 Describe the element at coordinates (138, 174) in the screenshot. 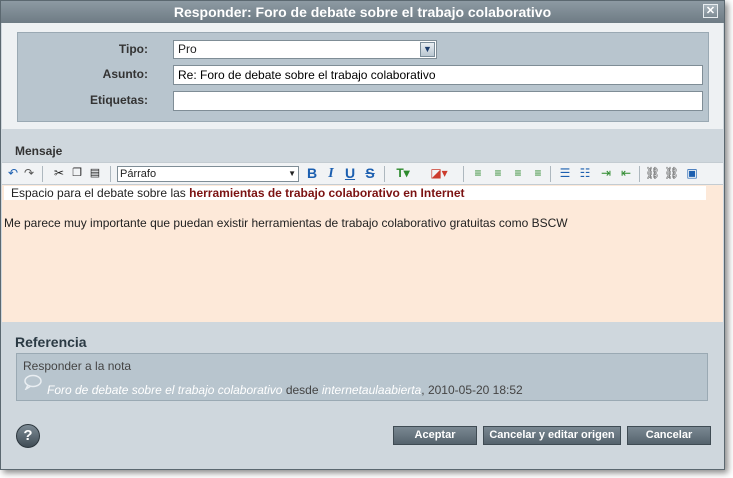

I see `paragraph-format-value: Párrafo` at that location.